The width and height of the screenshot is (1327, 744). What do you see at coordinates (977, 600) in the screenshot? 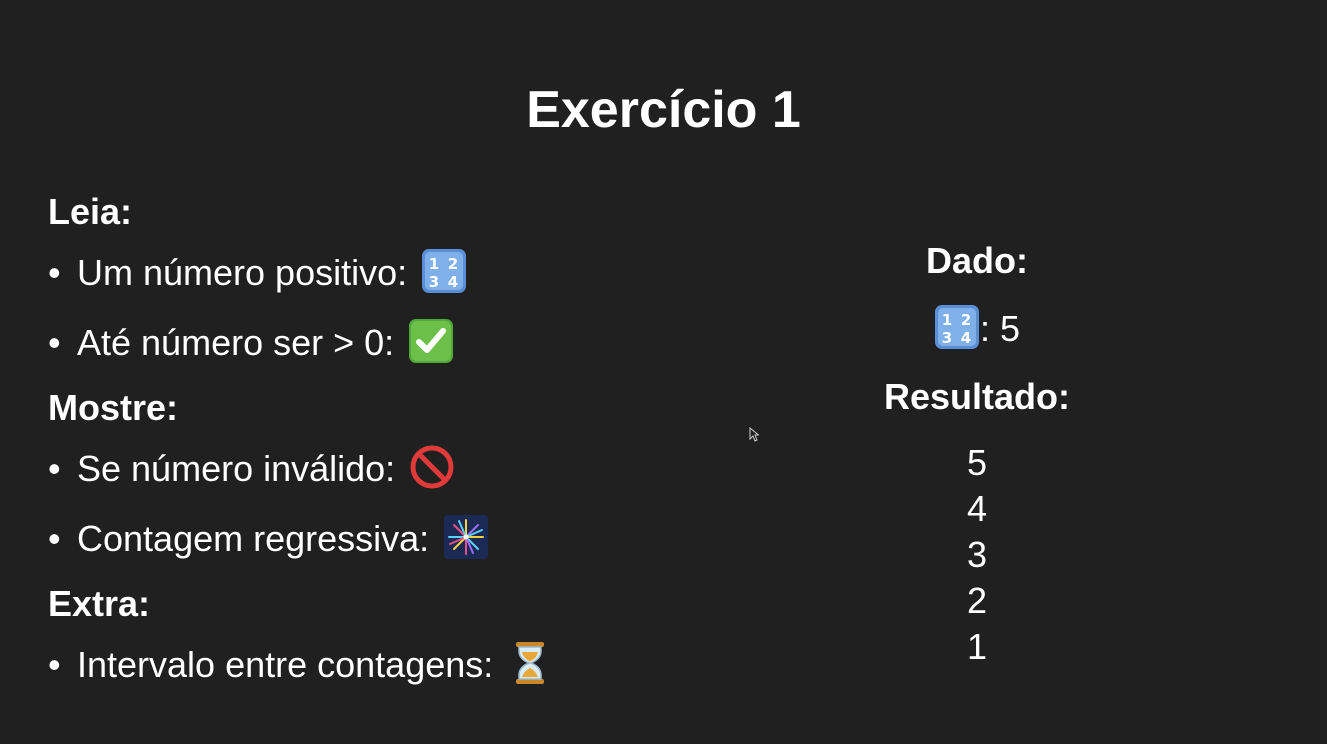
I see `result-number: 2` at bounding box center [977, 600].